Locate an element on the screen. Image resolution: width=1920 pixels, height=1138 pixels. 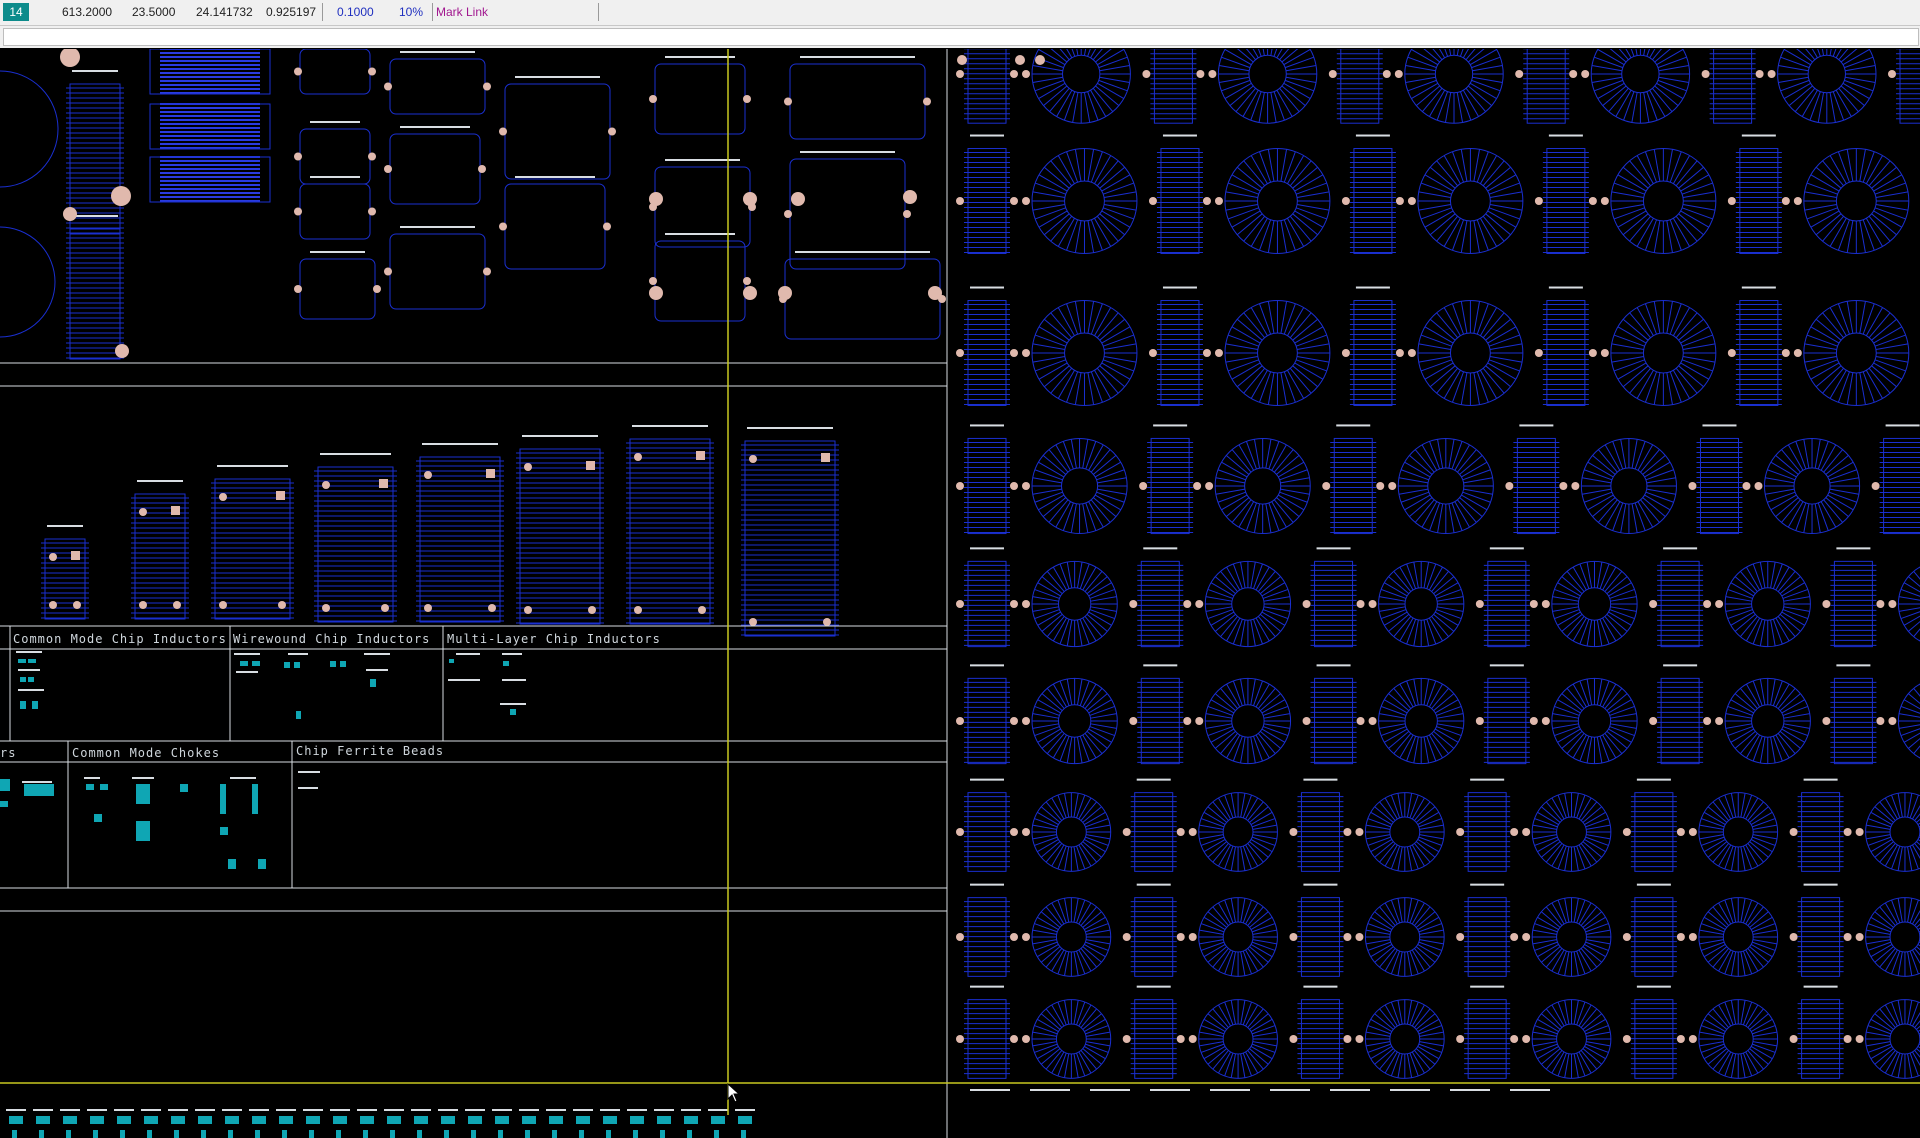
angle-readout: 0.925197 is located at coordinates (291, 12).